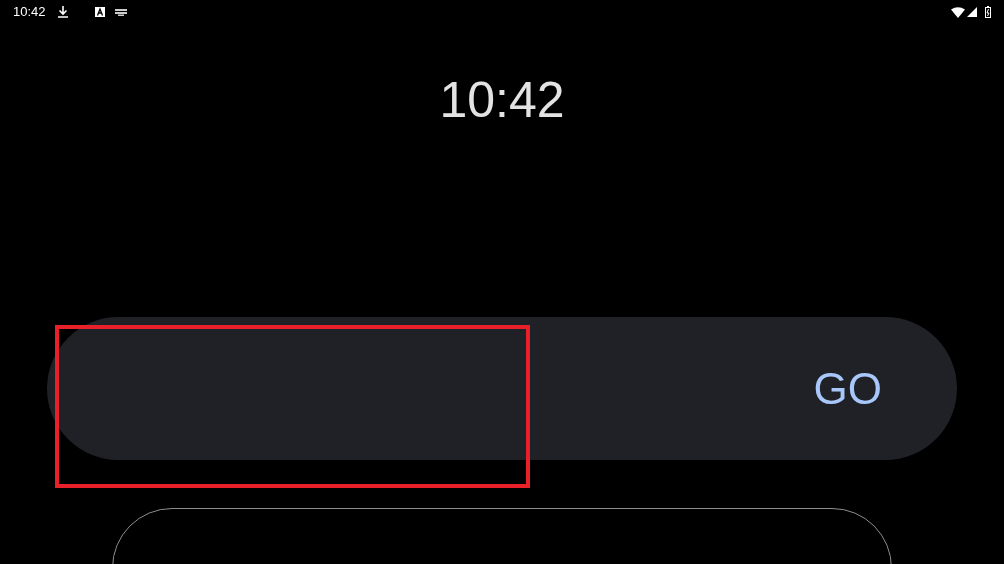 The image size is (1004, 564). What do you see at coordinates (99, 12) in the screenshot?
I see `app-icon` at bounding box center [99, 12].